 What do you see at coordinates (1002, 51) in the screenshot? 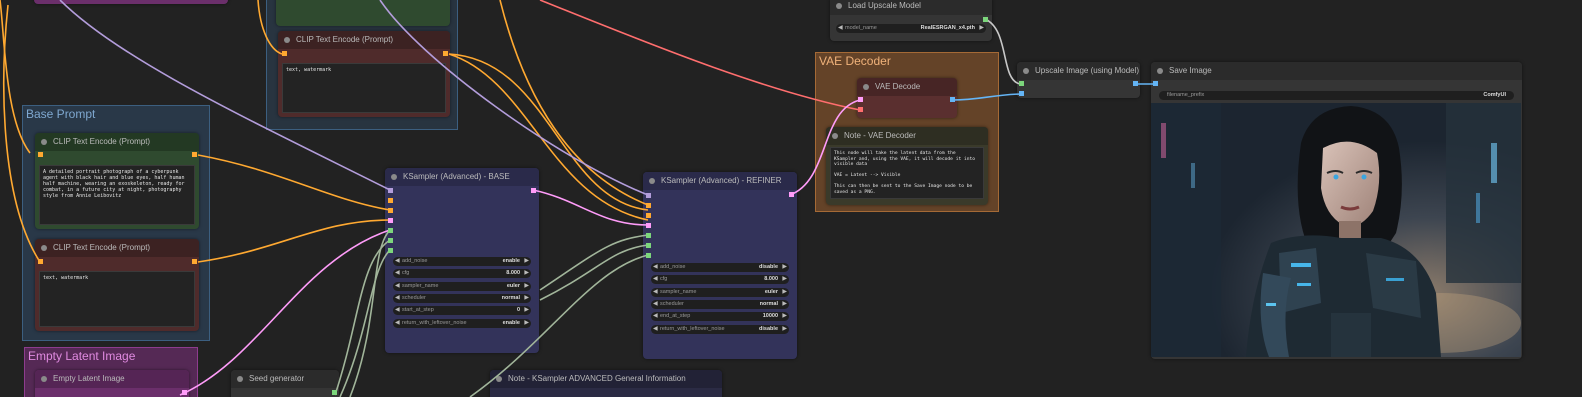
I see `wire-upscale` at bounding box center [1002, 51].